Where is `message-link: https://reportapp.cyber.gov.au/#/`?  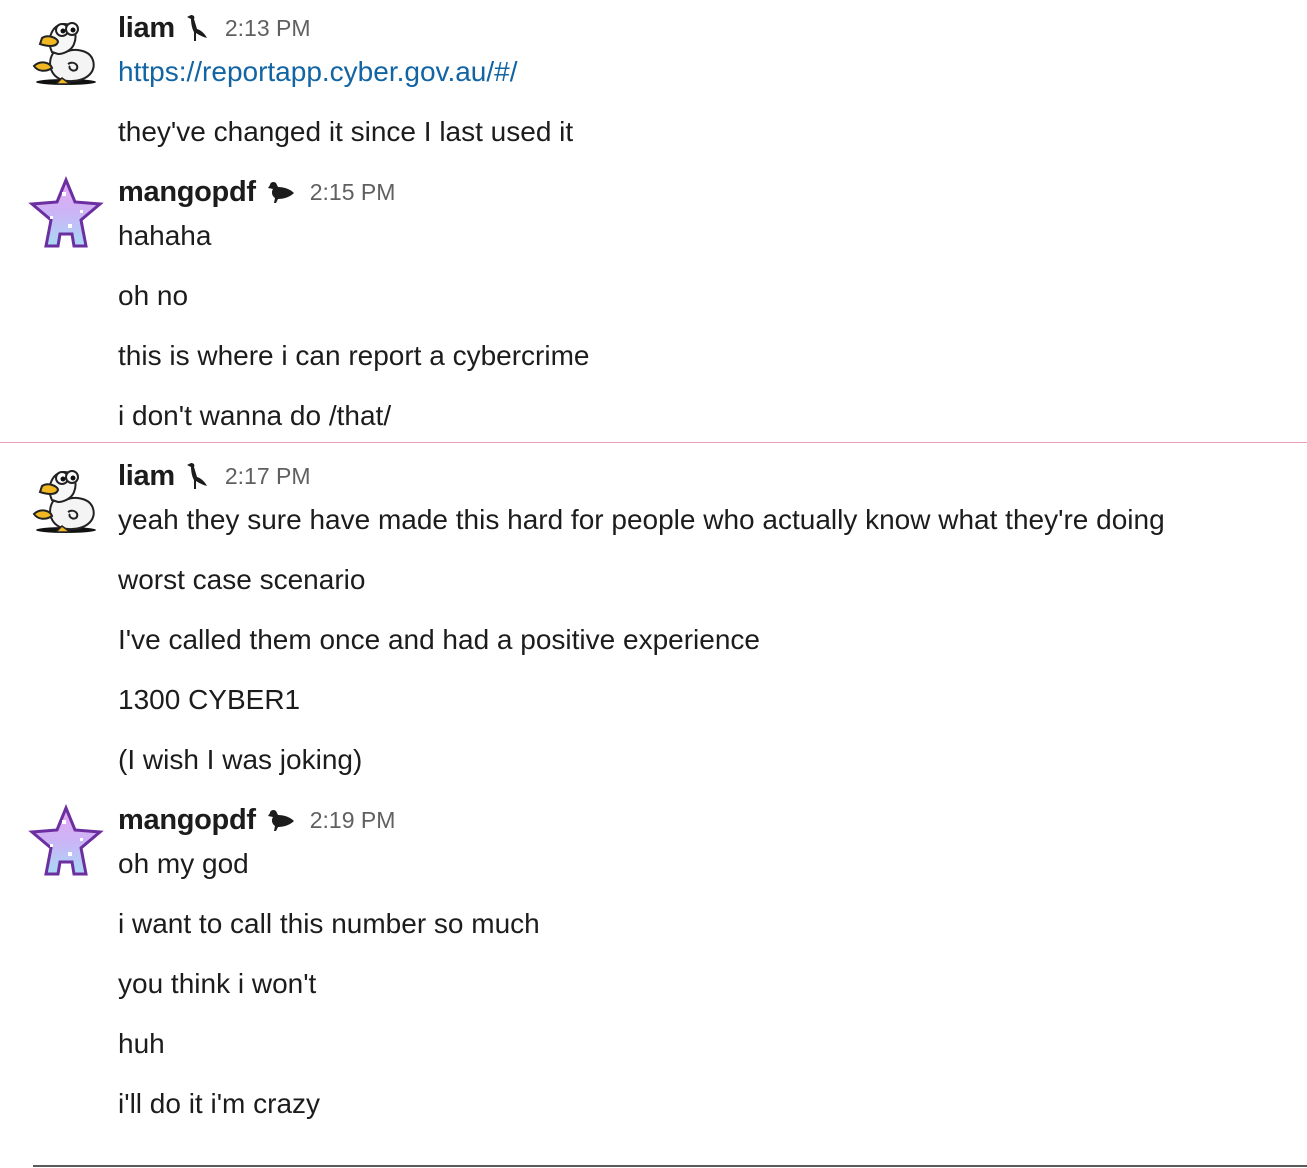
message-link: https://reportapp.cyber.gov.au/#/ is located at coordinates (318, 71).